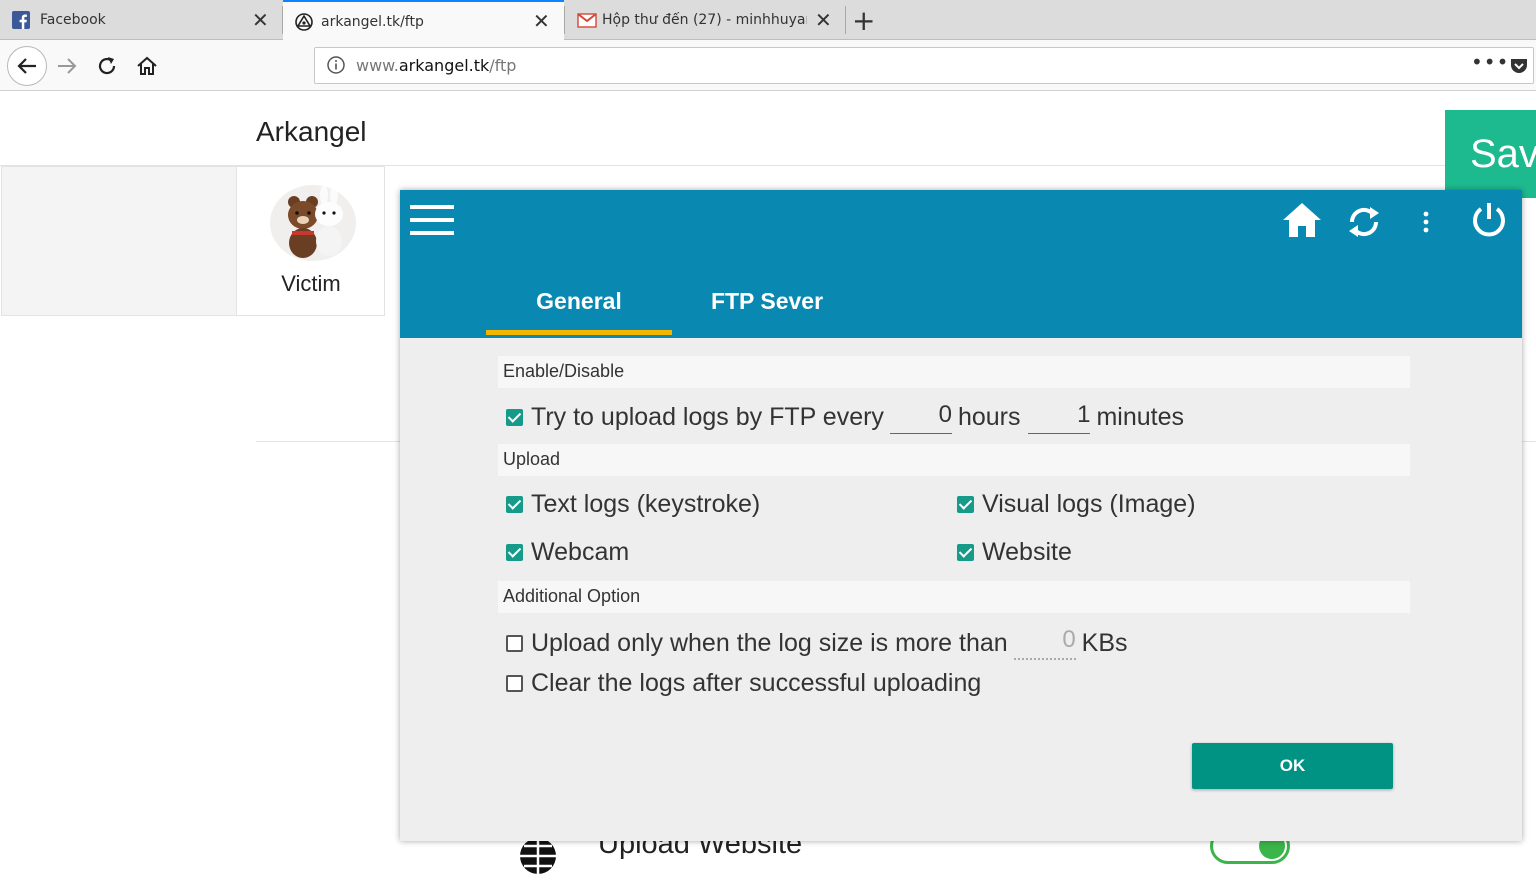 Image resolution: width=1536 pixels, height=880 pixels. I want to click on minutes-input: 1, so click(1059, 417).